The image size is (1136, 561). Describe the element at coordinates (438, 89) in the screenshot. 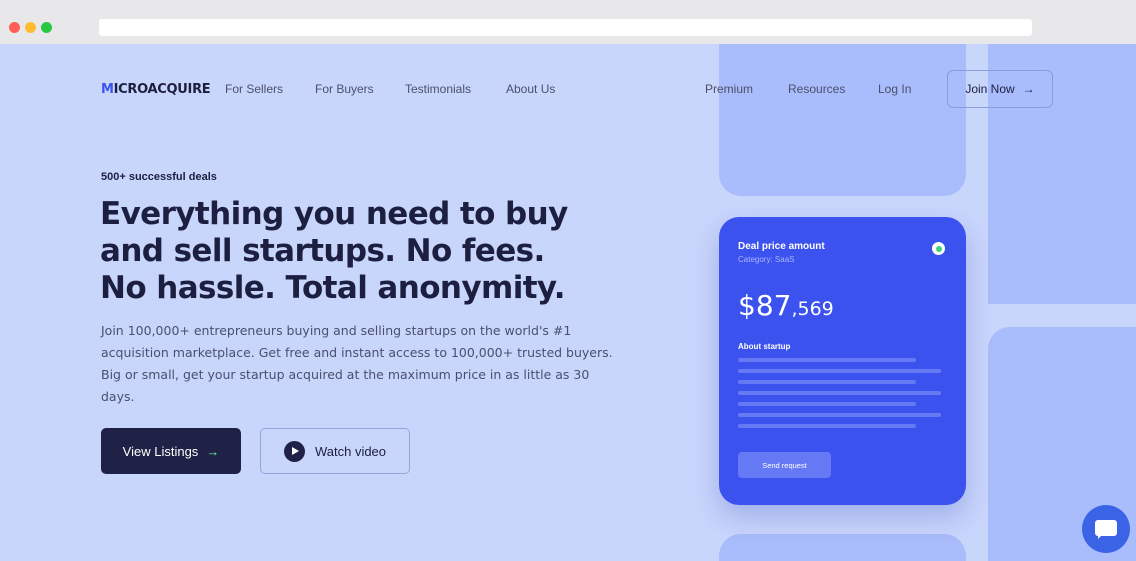

I see `nav-link-testimonials: Testimonials` at that location.